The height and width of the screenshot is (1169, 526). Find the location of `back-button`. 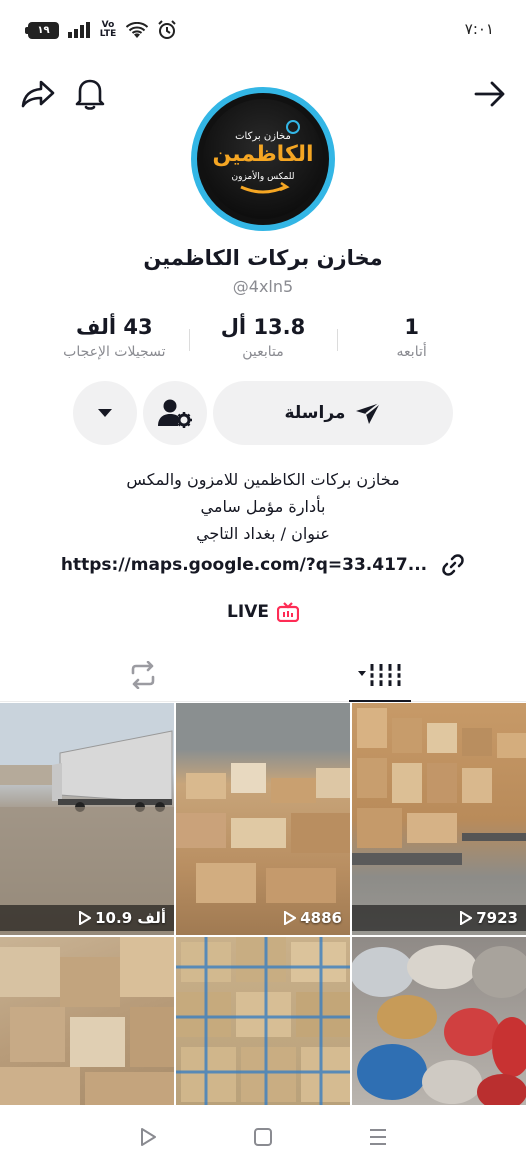

back-button is located at coordinates (490, 94).